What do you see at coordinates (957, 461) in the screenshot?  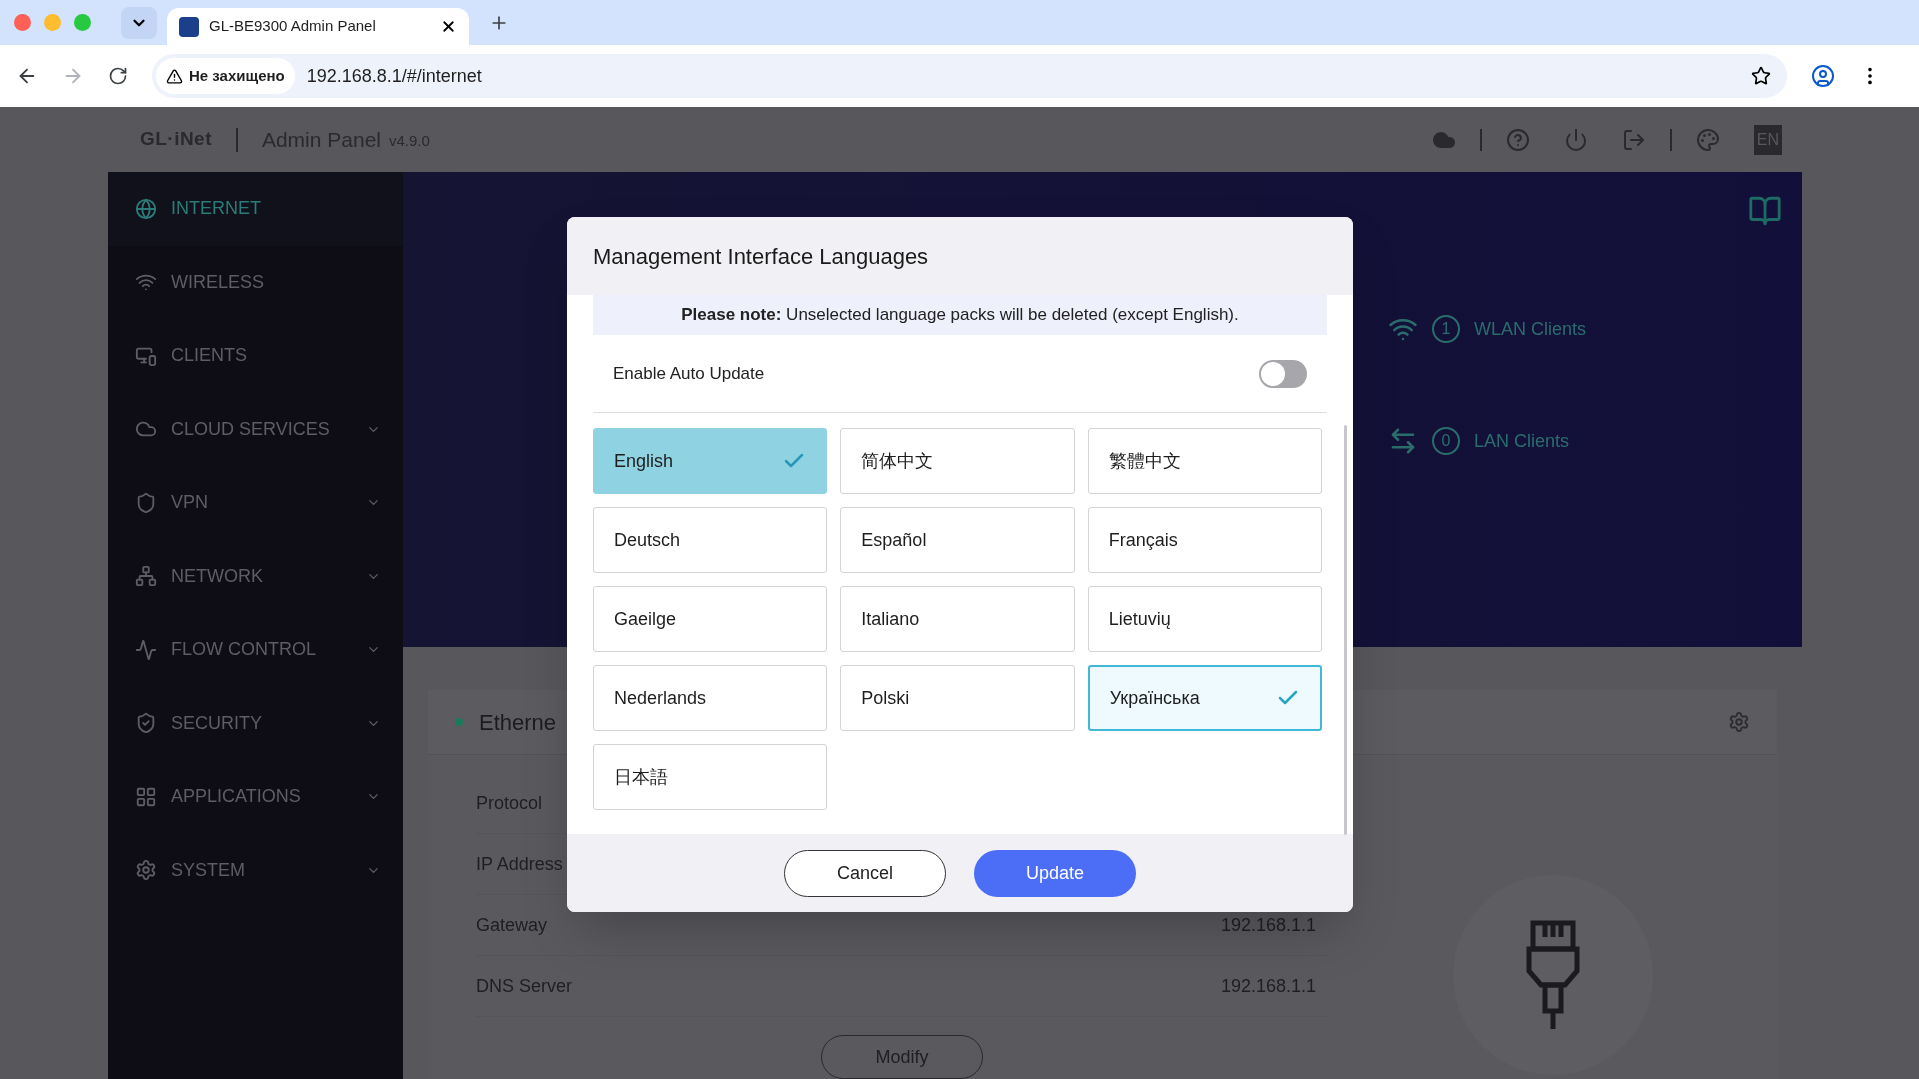 I see `language-option: 简体中文` at bounding box center [957, 461].